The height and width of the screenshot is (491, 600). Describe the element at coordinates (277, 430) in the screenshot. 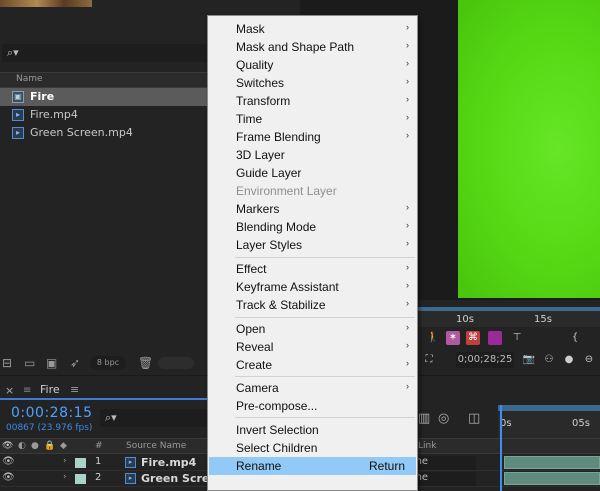

I see `menu-label: Invert Selection` at that location.